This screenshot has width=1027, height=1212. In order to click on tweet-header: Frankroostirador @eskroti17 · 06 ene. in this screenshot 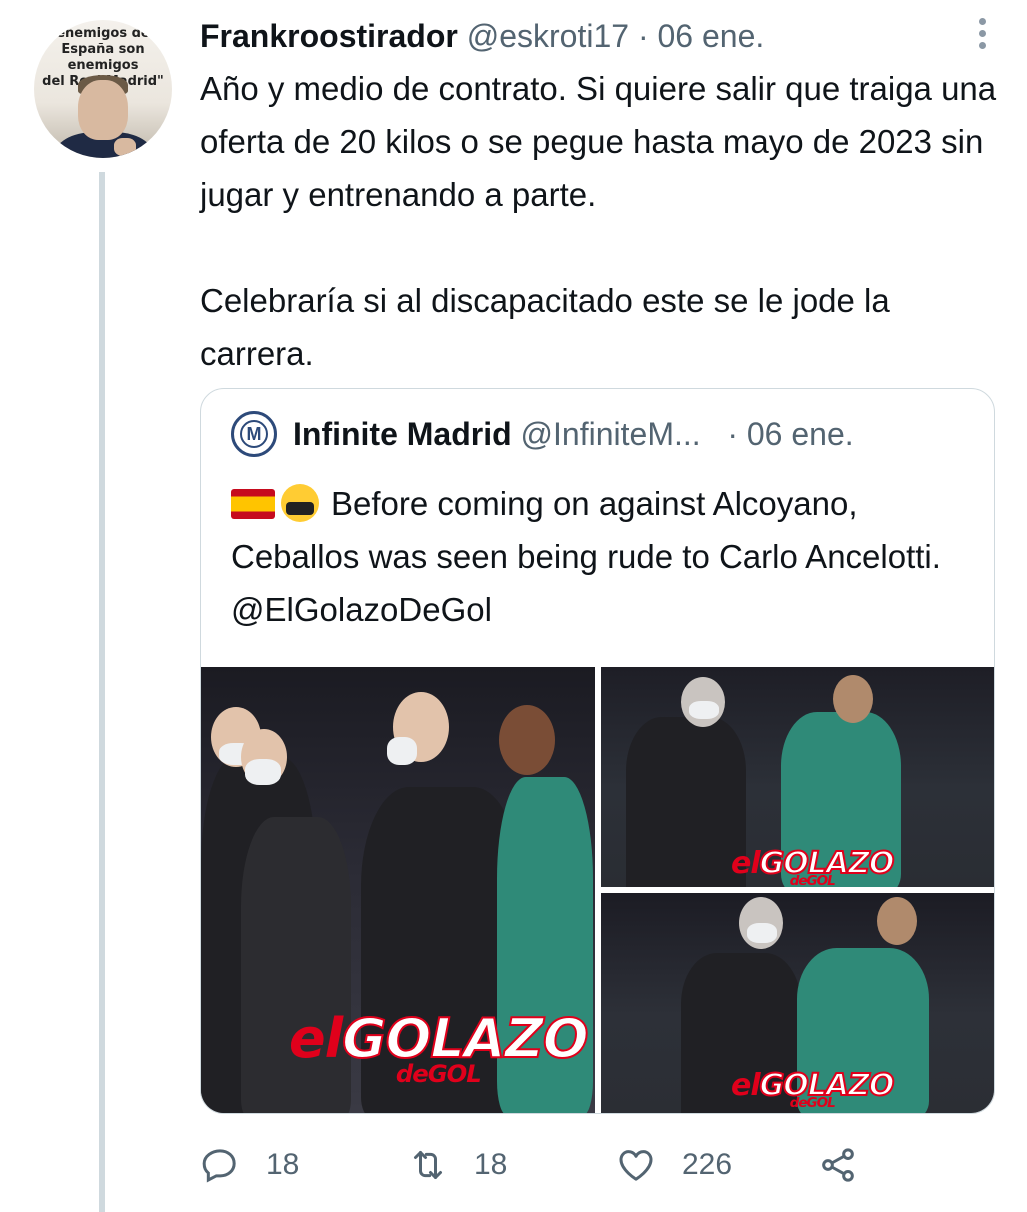, I will do `click(578, 36)`.